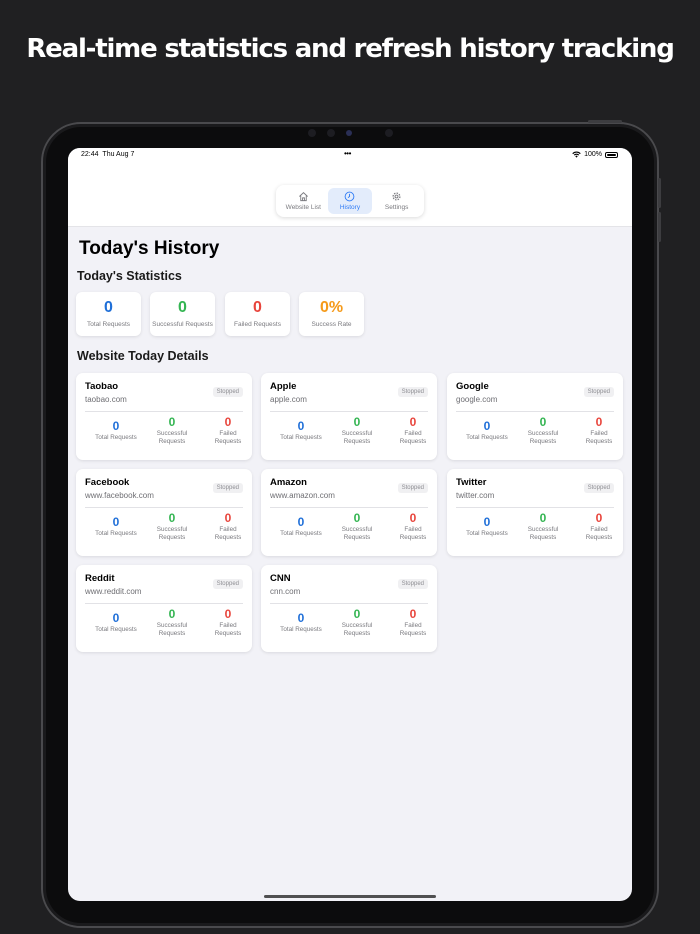 The width and height of the screenshot is (700, 934). Describe the element at coordinates (350, 196) in the screenshot. I see `clock-icon` at that location.